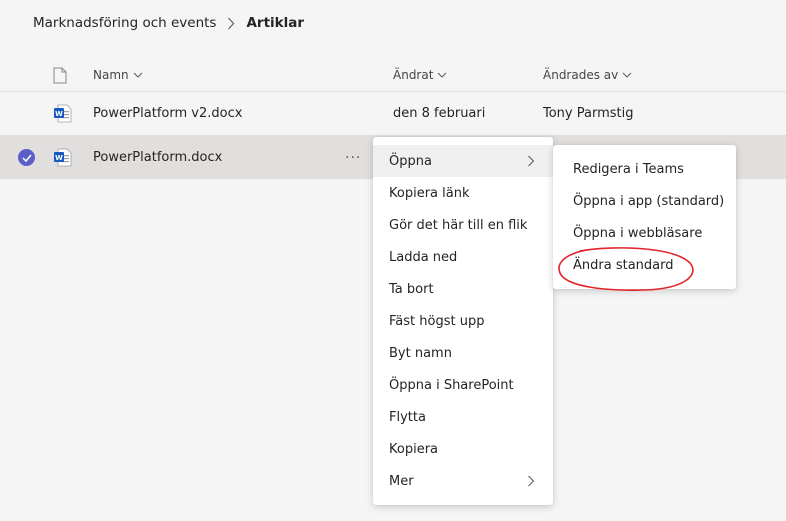 The image size is (786, 521). I want to click on breadcrumb: Marknadsföring och events Artiklar, so click(168, 23).